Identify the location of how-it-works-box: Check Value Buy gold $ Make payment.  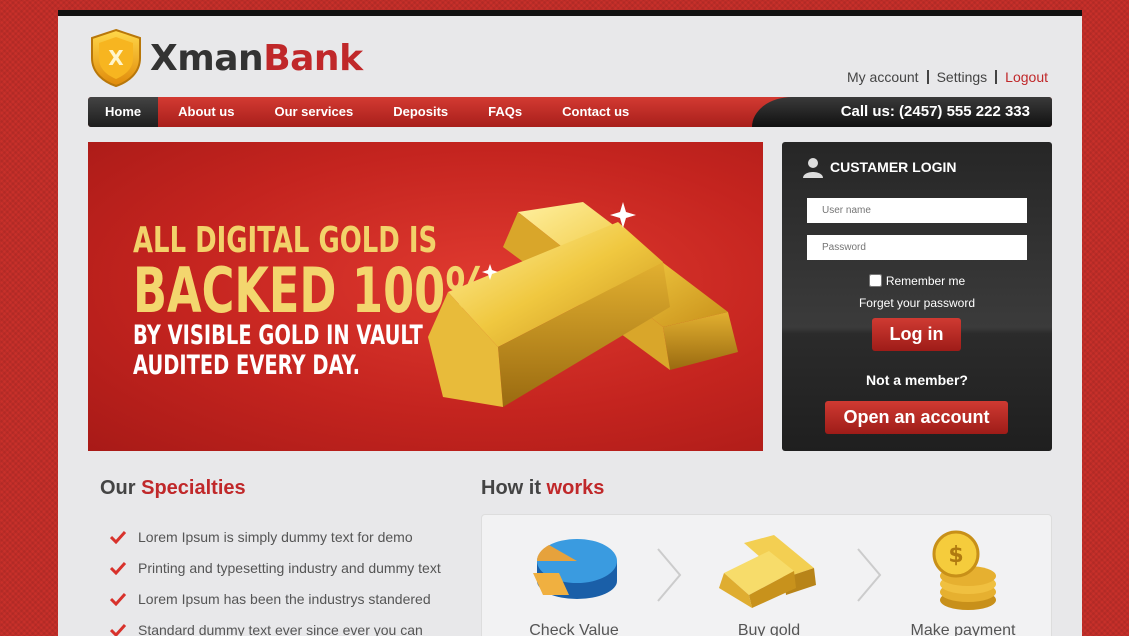
(766, 575).